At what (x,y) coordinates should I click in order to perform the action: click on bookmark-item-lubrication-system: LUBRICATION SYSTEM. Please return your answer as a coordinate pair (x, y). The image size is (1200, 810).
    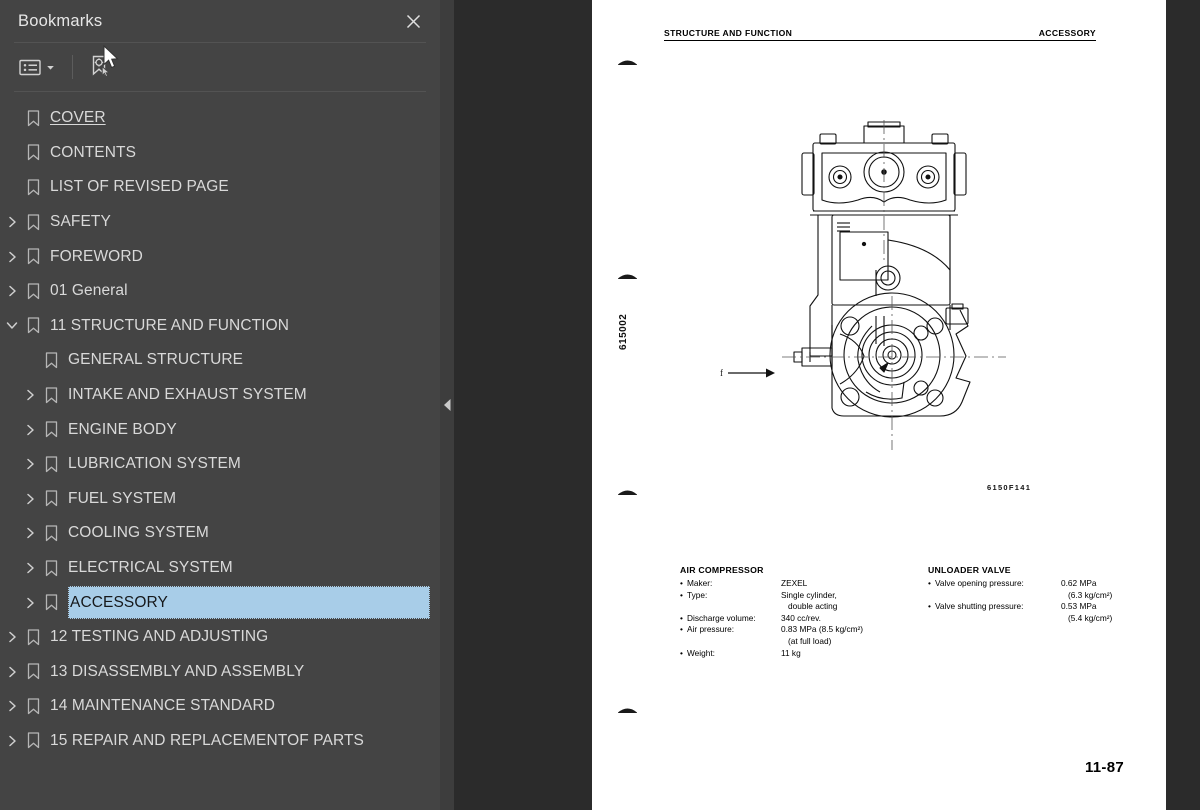
    Looking at the image, I should click on (220, 464).